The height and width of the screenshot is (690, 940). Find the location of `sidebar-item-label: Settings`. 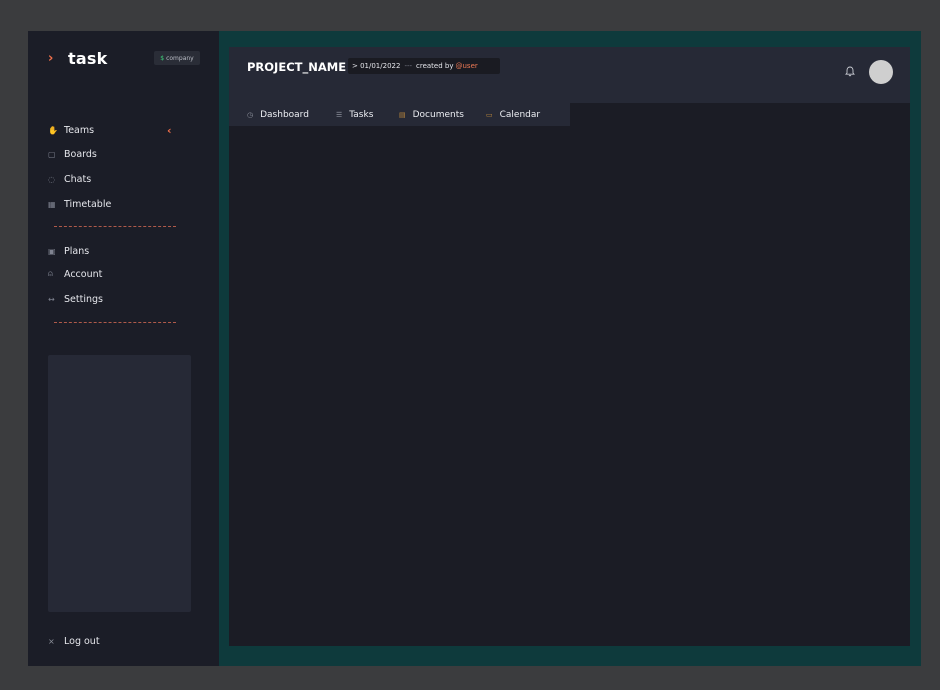

sidebar-item-label: Settings is located at coordinates (83, 299).